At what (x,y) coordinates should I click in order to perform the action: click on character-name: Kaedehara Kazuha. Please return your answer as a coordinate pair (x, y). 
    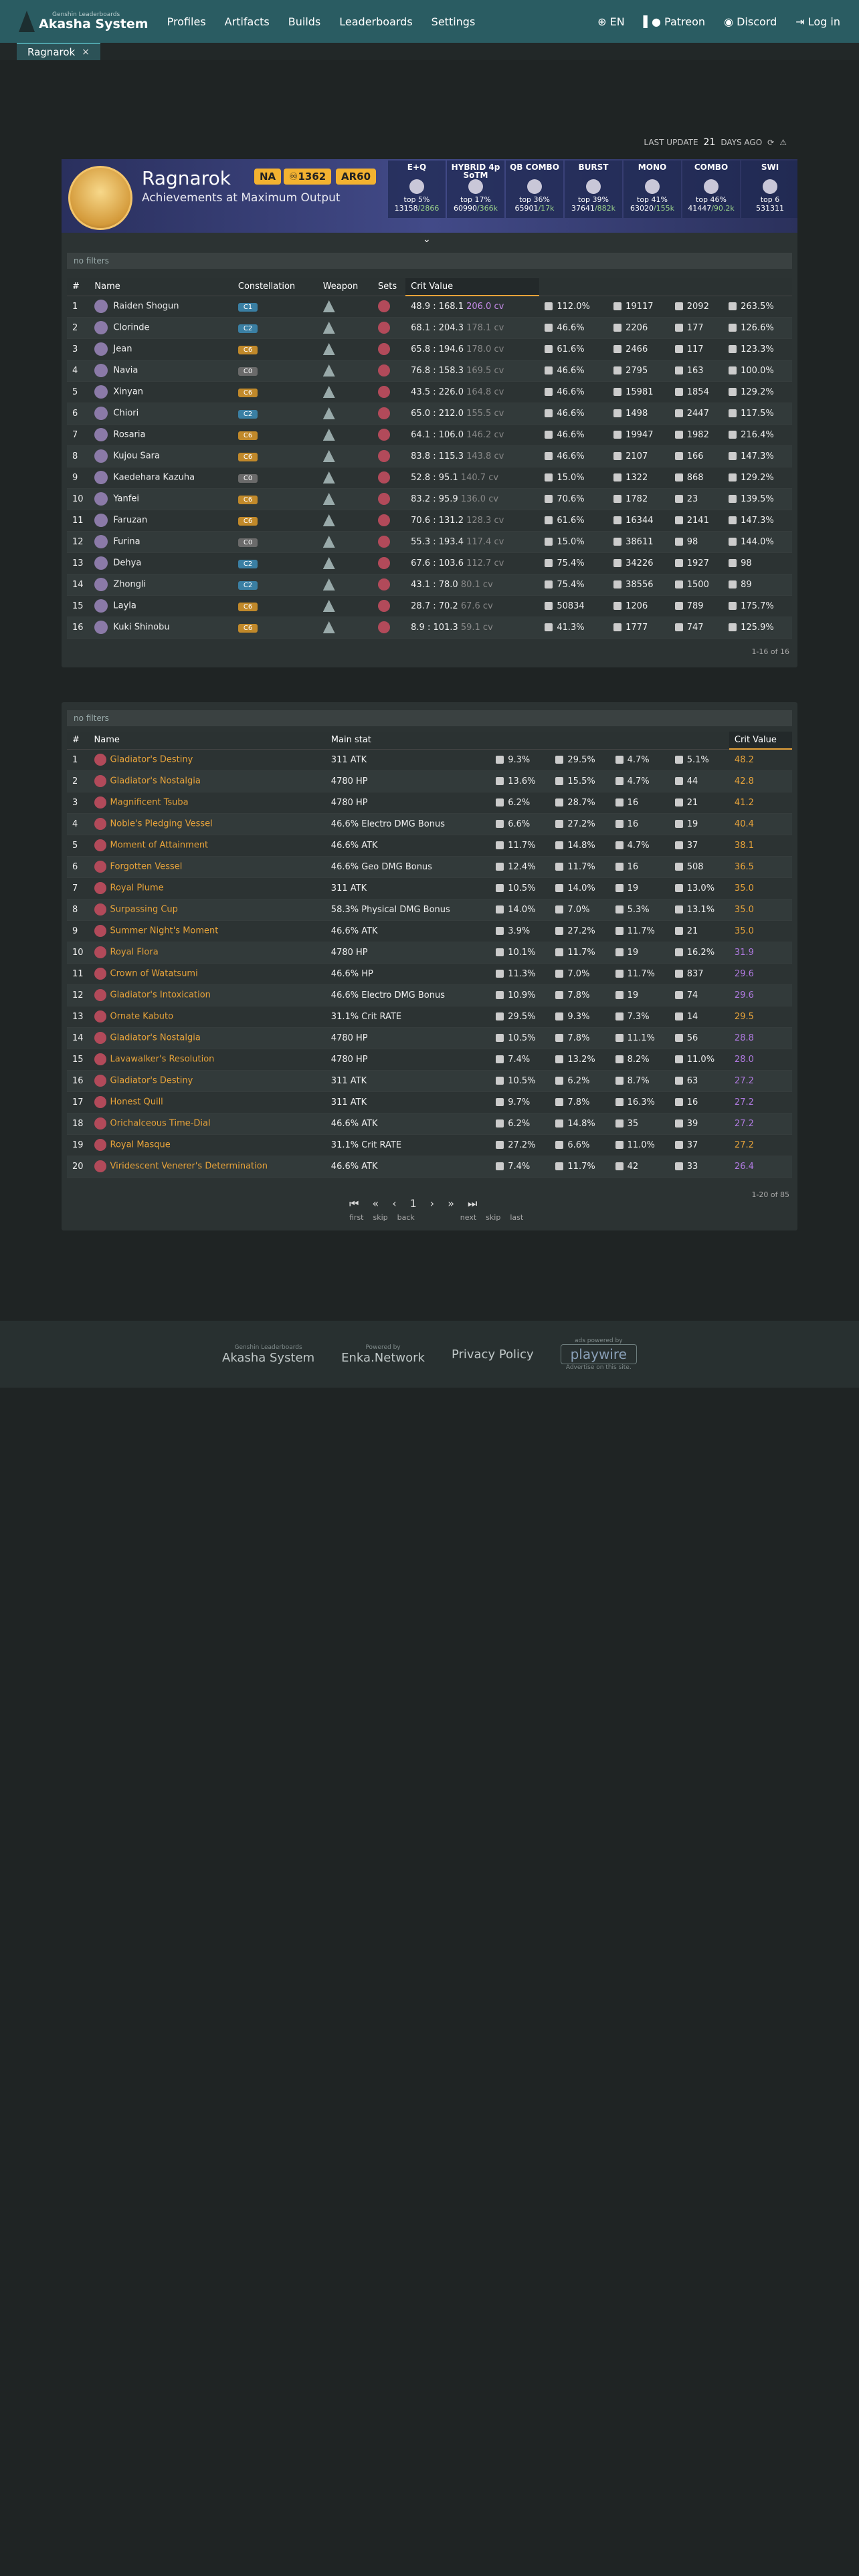
    Looking at the image, I should click on (161, 478).